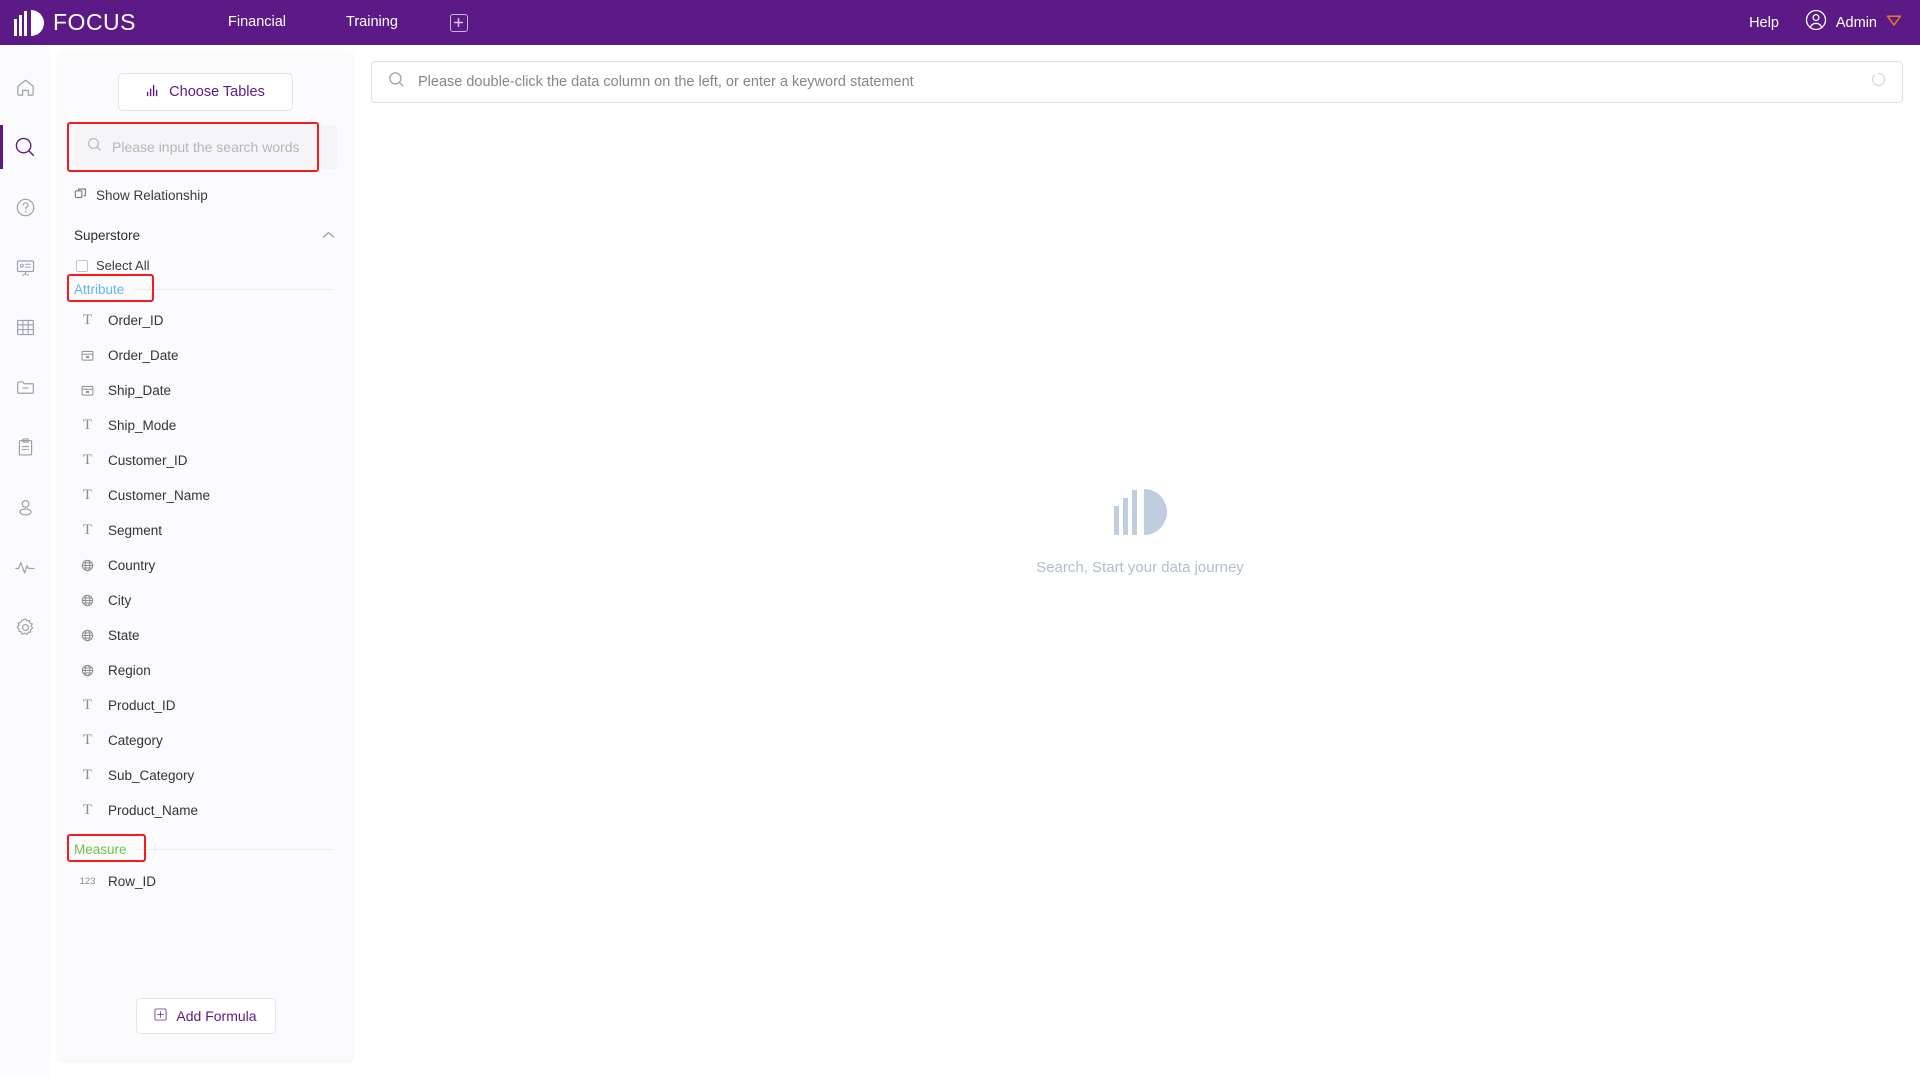 This screenshot has height=1079, width=1920. I want to click on brand-name: FOCUS, so click(94, 22).